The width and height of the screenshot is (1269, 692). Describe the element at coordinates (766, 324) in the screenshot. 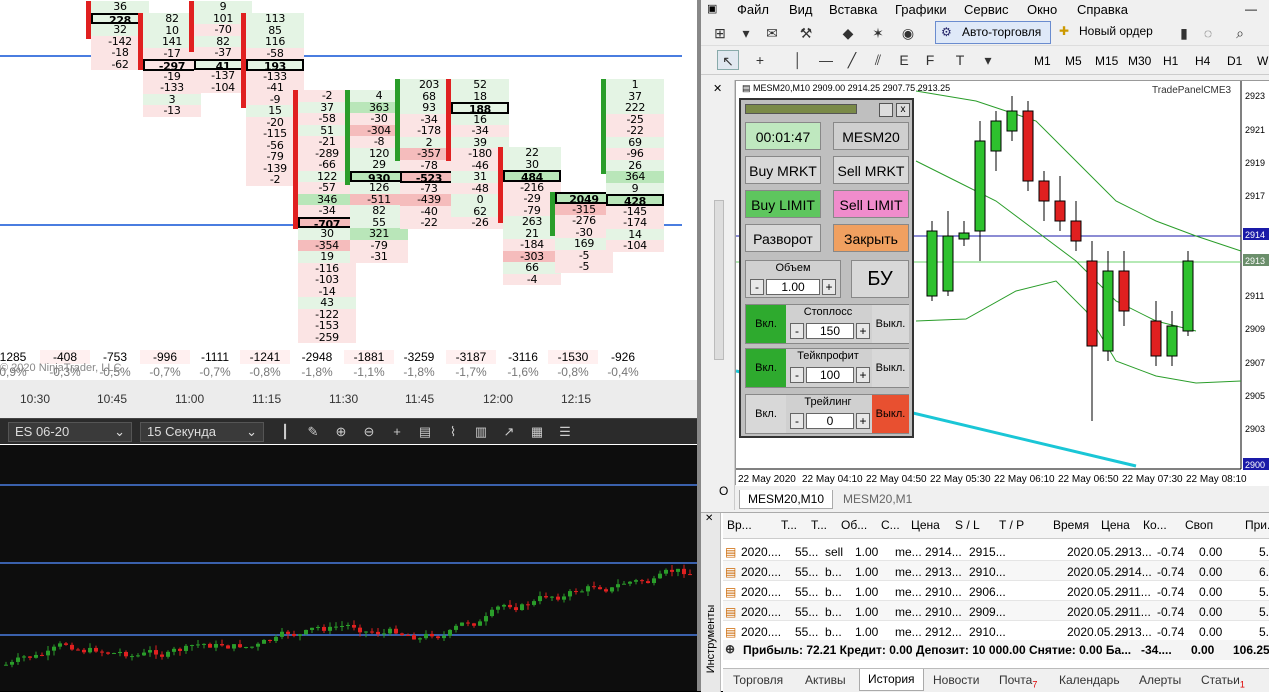

I see `stoploss-on-button: Вкл.` at that location.